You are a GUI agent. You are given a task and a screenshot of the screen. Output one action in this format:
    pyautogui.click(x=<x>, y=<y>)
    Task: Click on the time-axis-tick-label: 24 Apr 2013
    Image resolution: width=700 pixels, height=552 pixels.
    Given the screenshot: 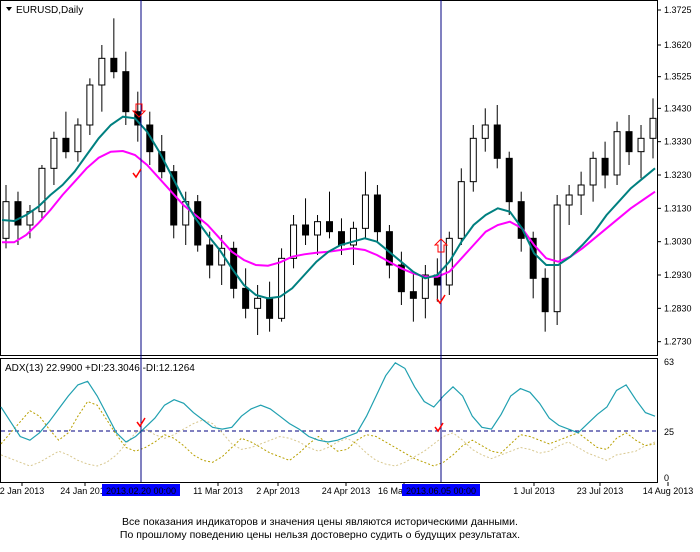 What is the action you would take?
    pyautogui.click(x=346, y=491)
    